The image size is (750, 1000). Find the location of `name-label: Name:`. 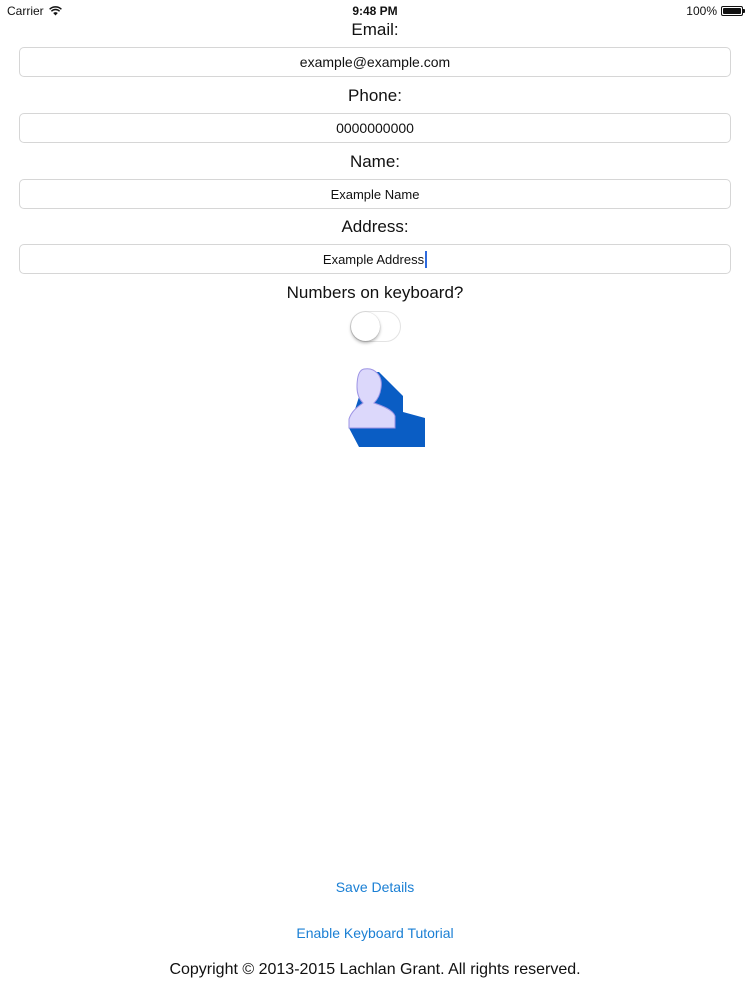

name-label: Name: is located at coordinates (375, 161).